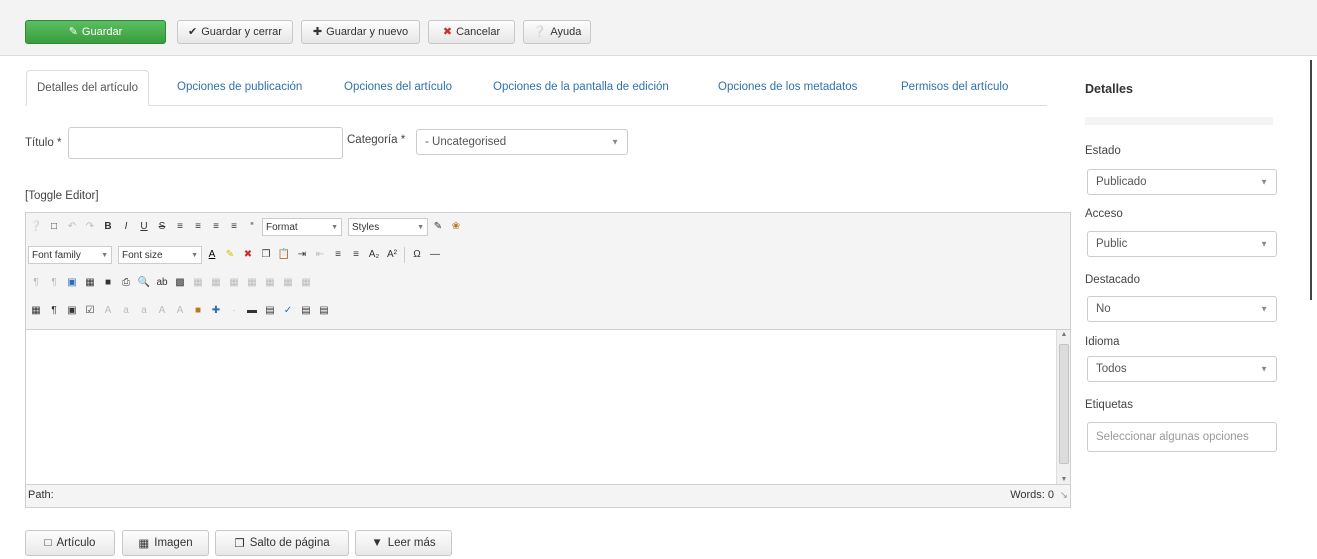 This screenshot has width=1317, height=559. I want to click on tab-edit-screen-options: Opciones de la pantalla de edición, so click(581, 88).